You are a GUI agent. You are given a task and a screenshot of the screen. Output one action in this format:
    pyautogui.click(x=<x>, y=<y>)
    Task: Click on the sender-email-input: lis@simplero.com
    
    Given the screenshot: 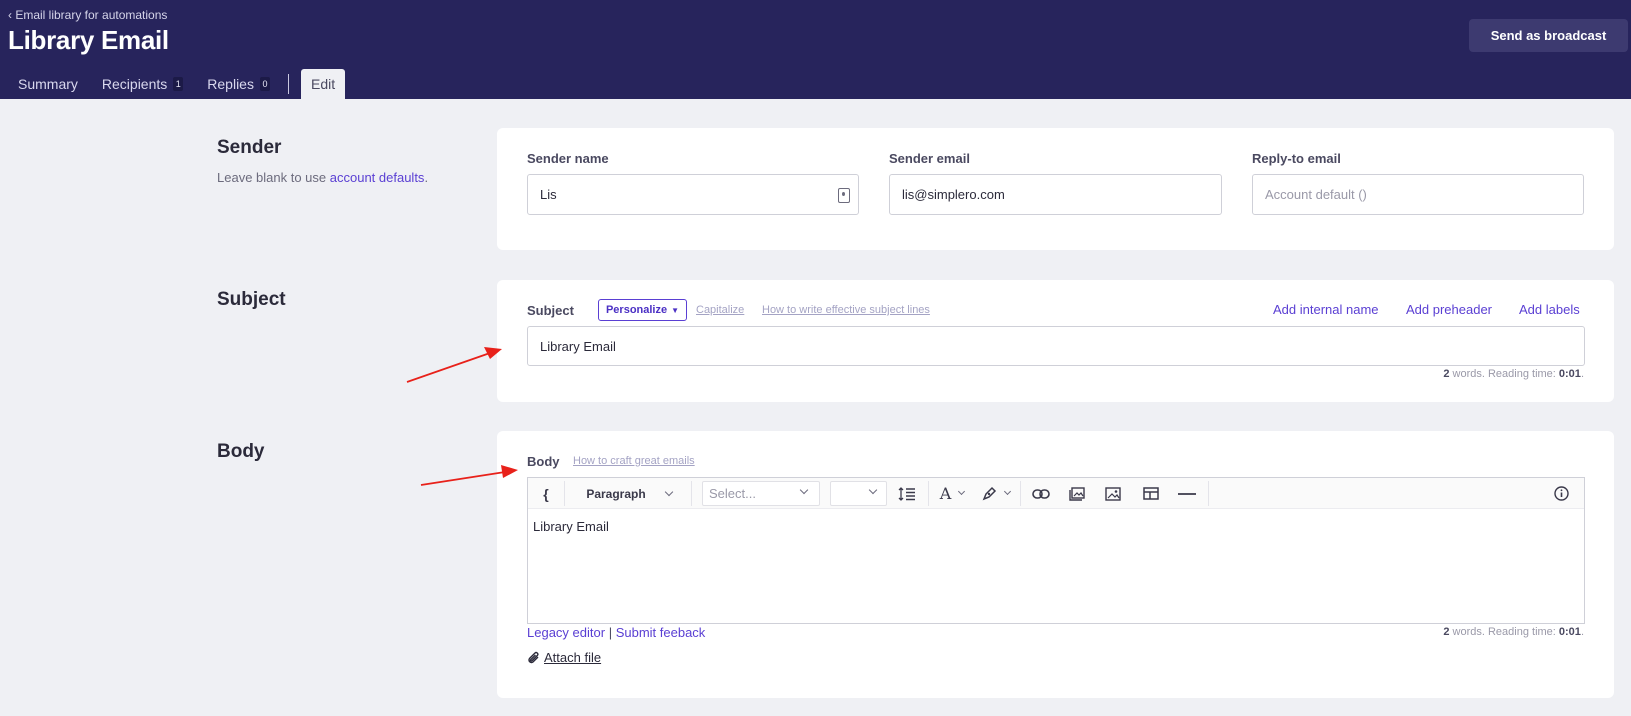 What is the action you would take?
    pyautogui.click(x=1055, y=194)
    